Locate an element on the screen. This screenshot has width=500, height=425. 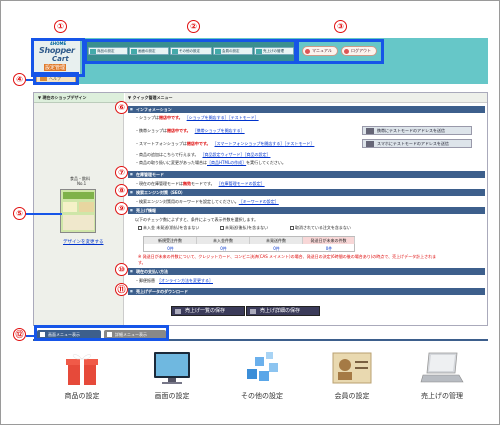
save-sales-detail-label: 売上げ詳細の保存 is located at coordinates (280, 311).